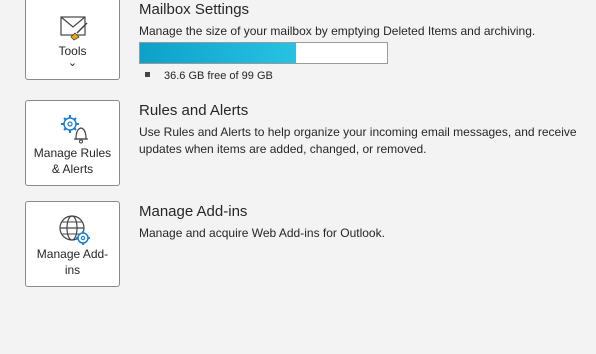  I want to click on mail-broom-icon, so click(74, 28).